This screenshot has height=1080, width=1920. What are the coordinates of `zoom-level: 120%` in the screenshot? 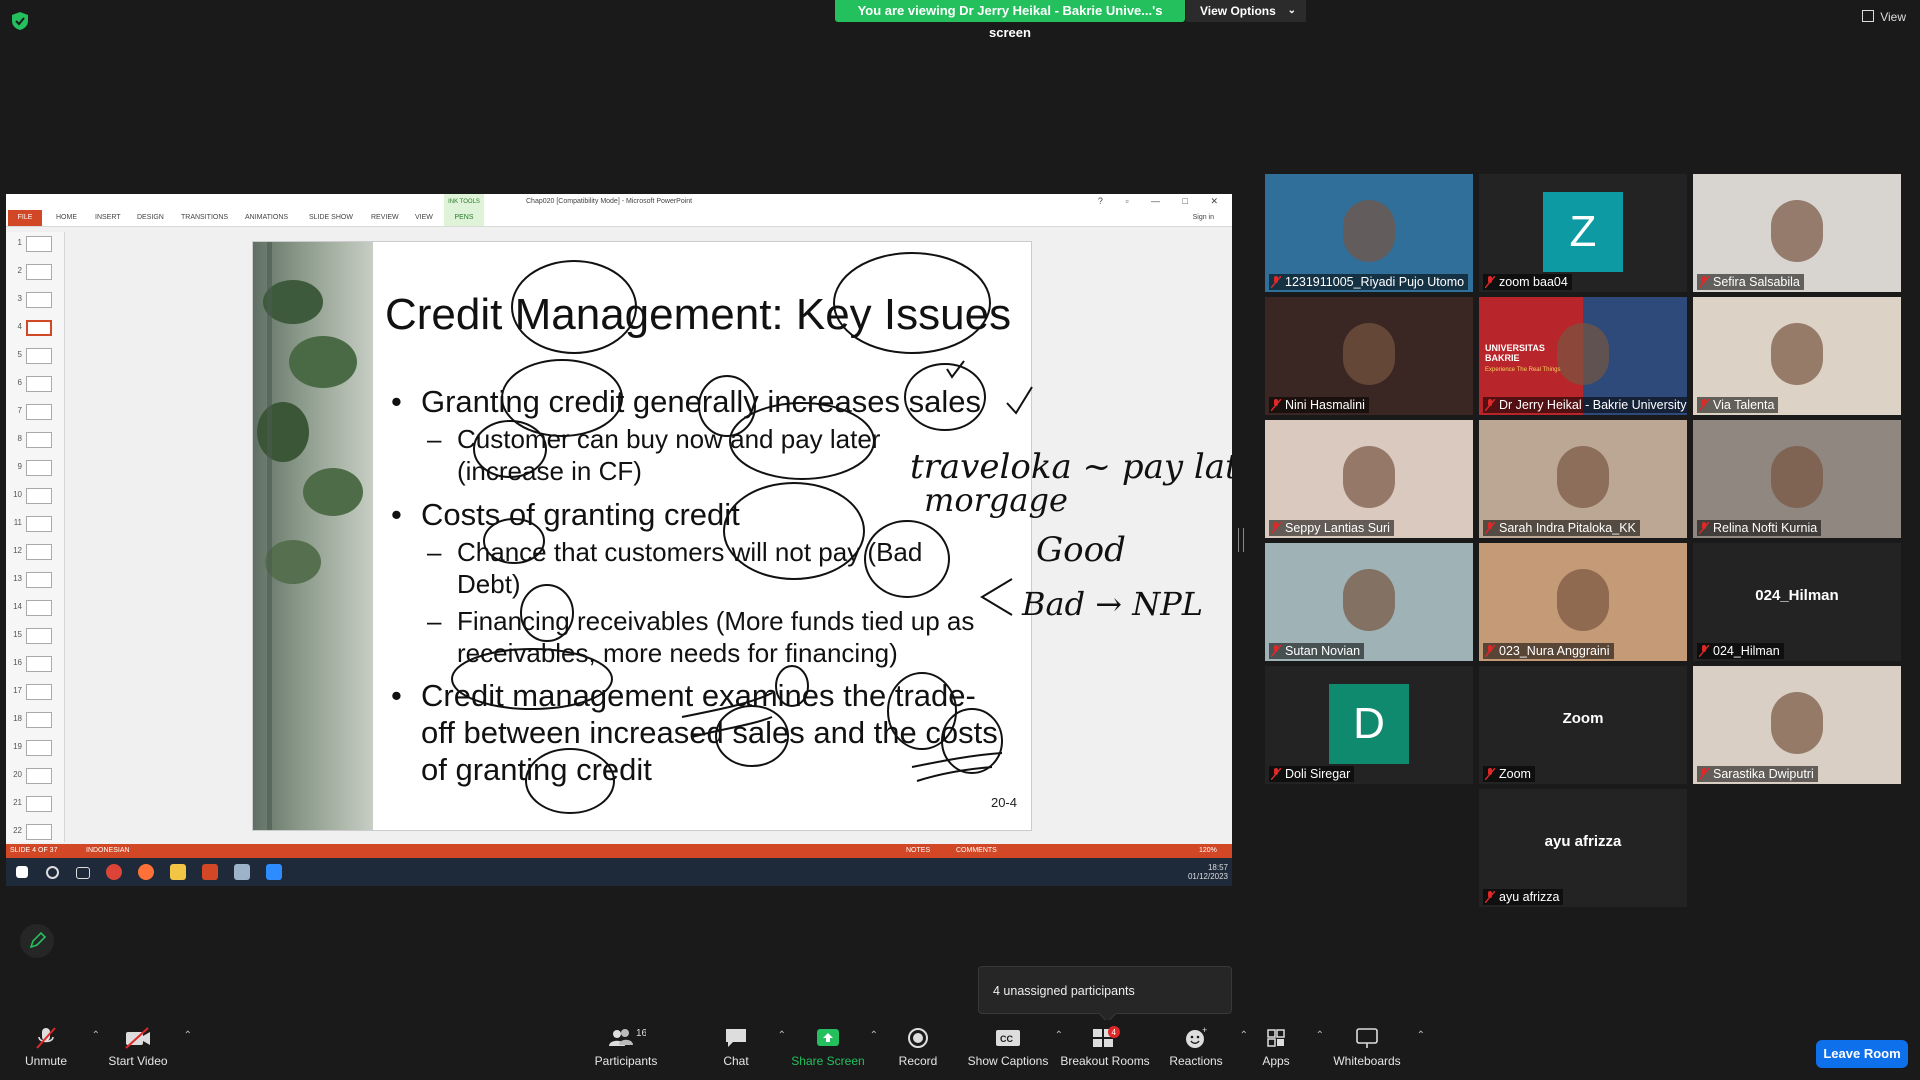 It's located at (1208, 850).